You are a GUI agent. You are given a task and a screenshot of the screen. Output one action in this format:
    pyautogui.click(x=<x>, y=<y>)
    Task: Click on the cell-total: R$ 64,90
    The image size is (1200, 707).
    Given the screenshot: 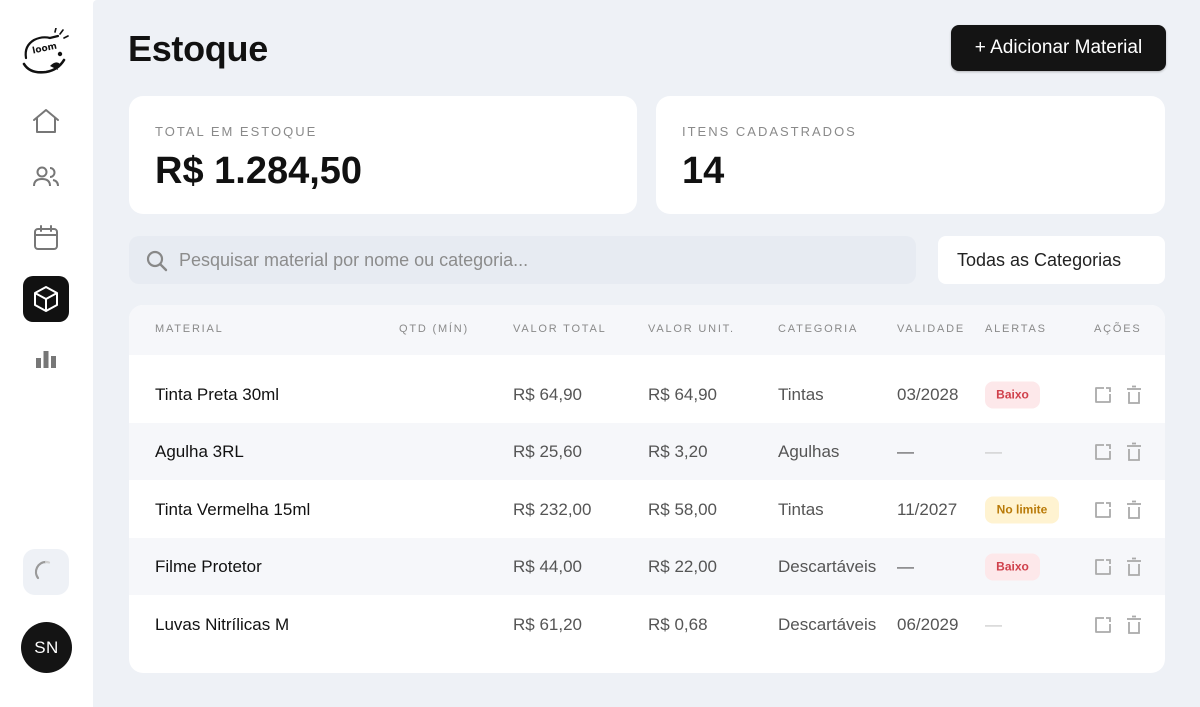 What is the action you would take?
    pyautogui.click(x=547, y=394)
    